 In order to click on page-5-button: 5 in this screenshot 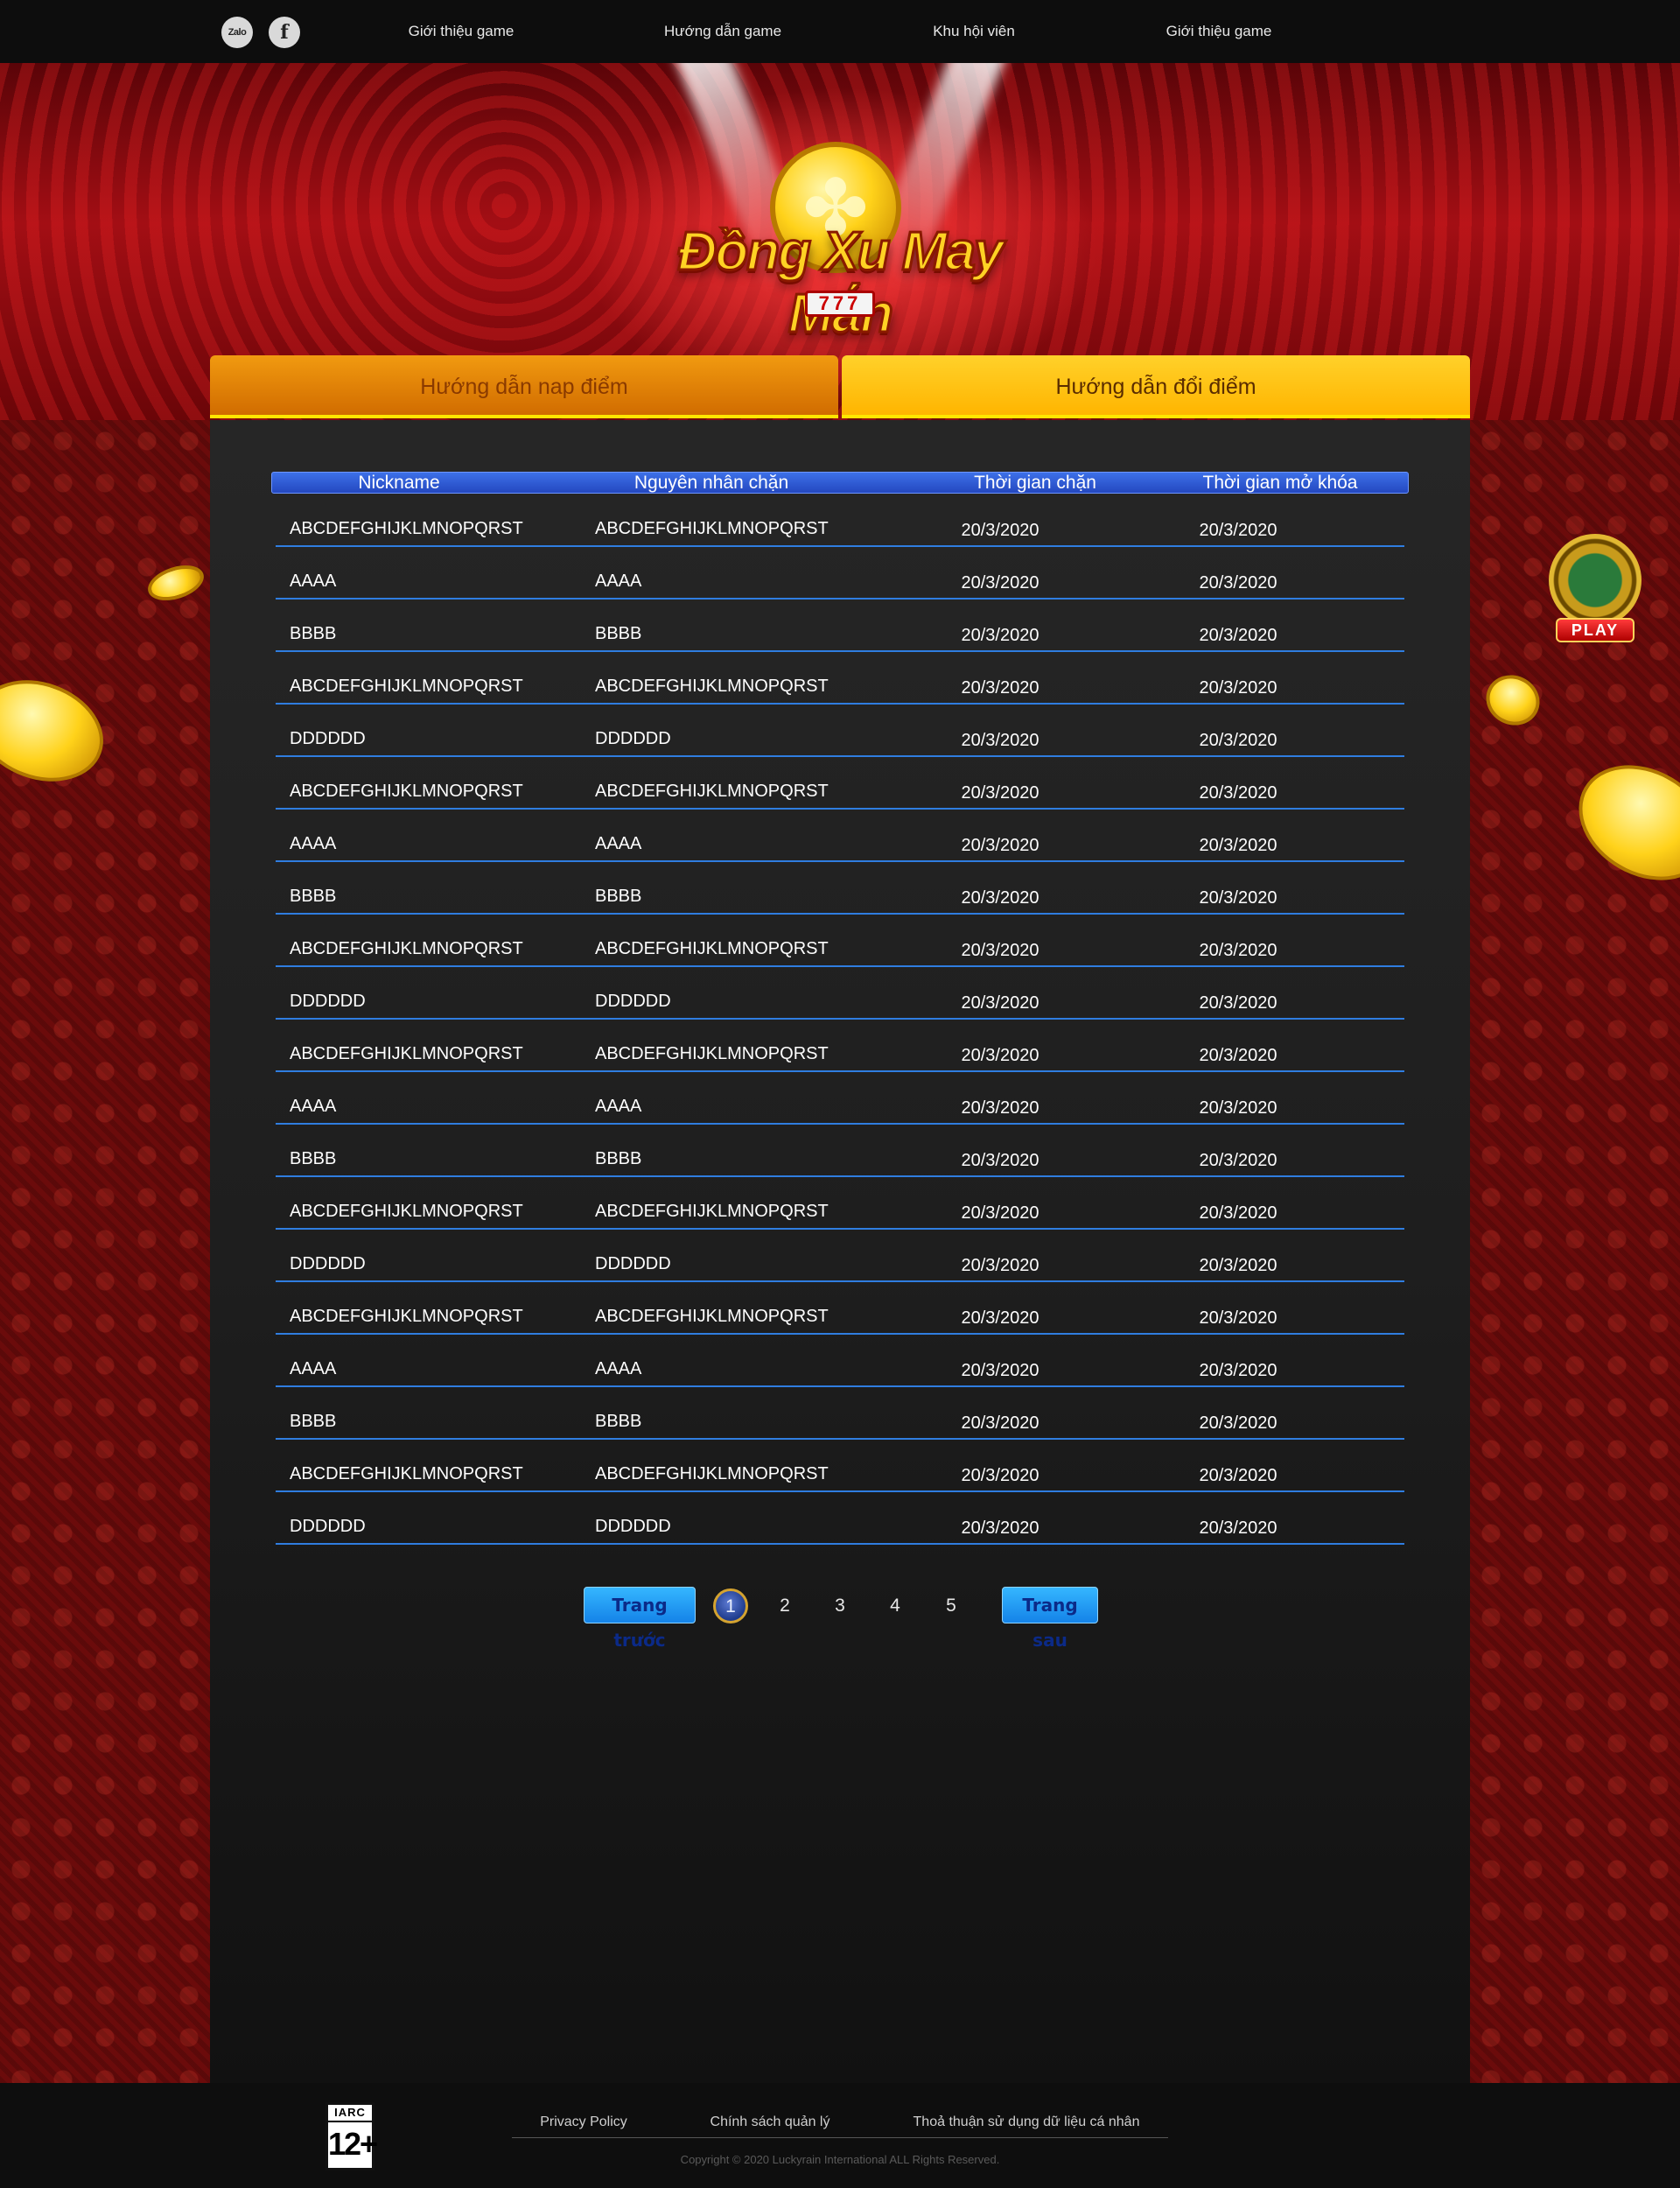, I will do `click(951, 1606)`.